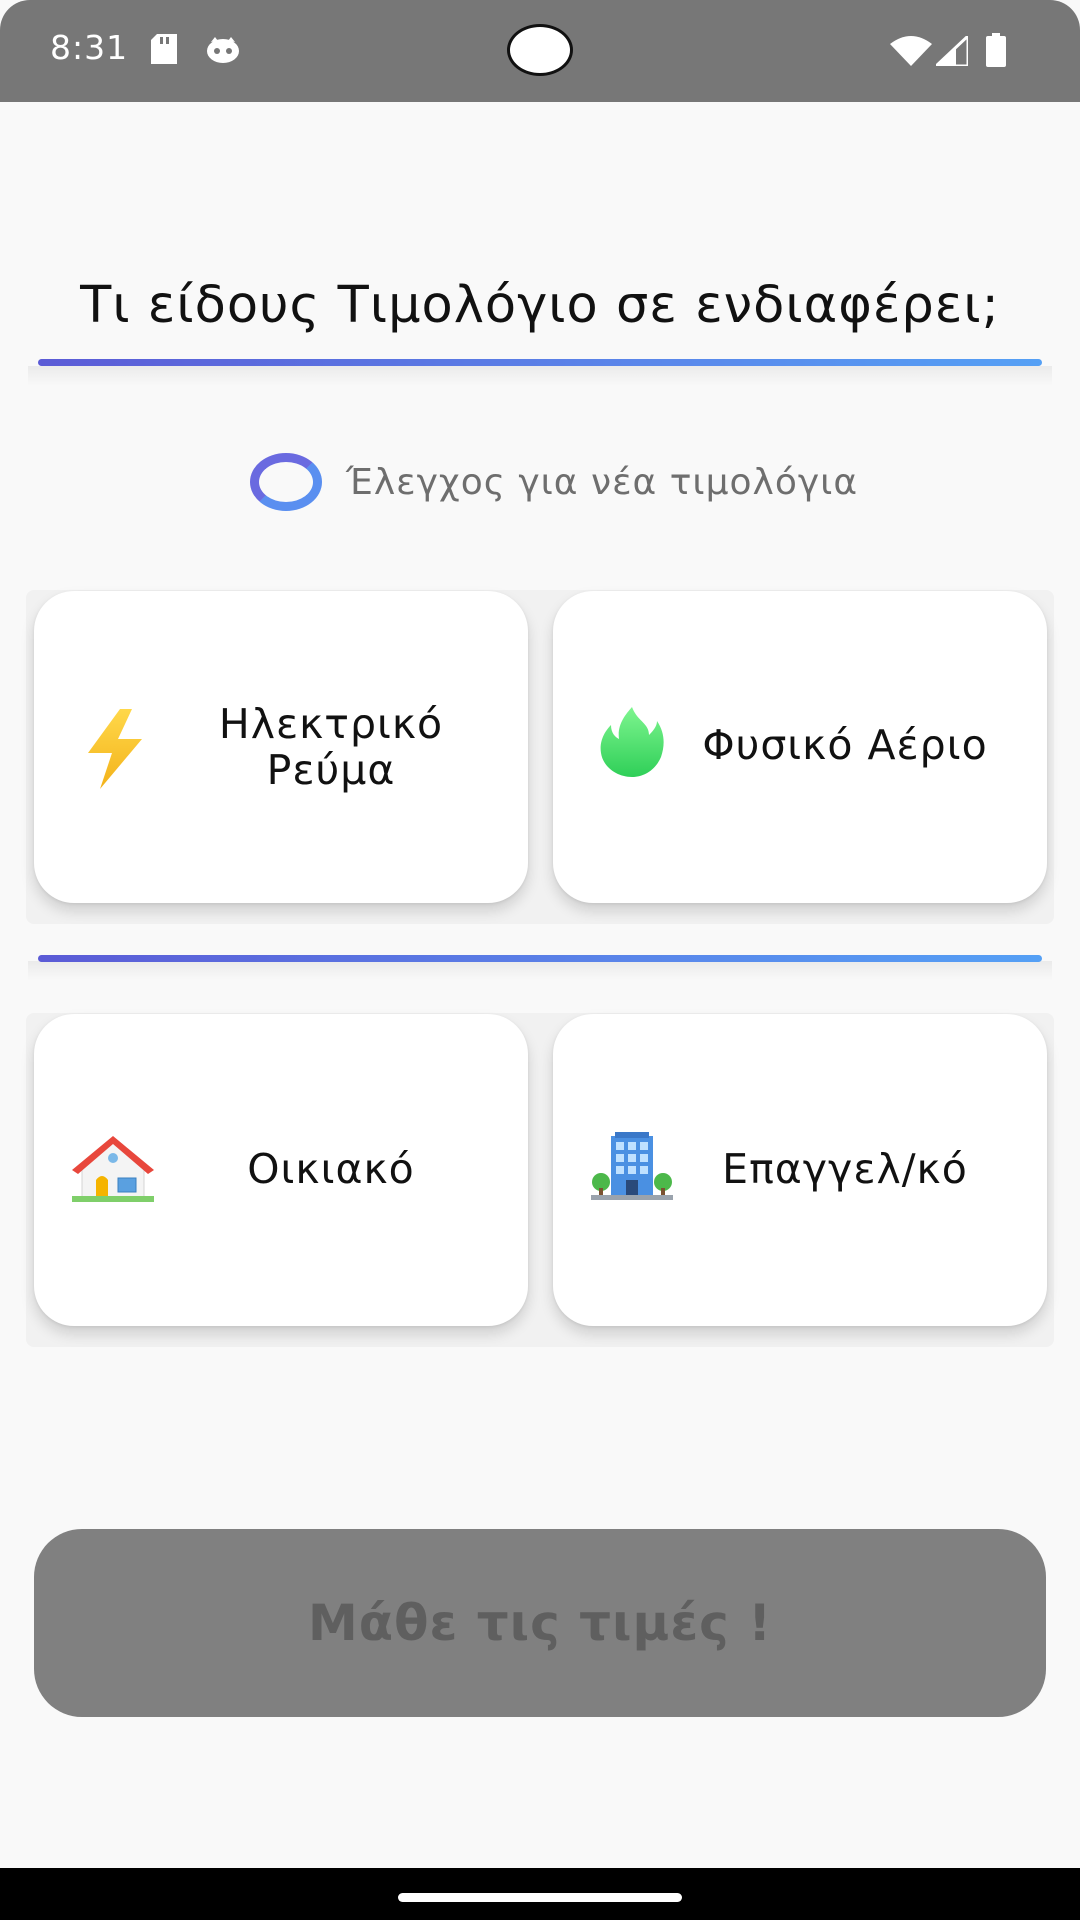 The width and height of the screenshot is (1080, 1920). What do you see at coordinates (331, 747) in the screenshot?
I see `card-electricity-label: Ηλεκτρικό Ρεύμα` at bounding box center [331, 747].